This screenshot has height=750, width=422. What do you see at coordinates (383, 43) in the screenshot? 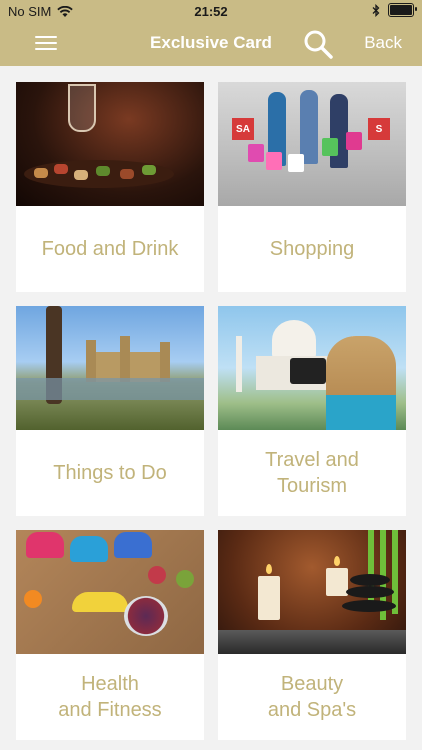
I see `back-button: Back` at bounding box center [383, 43].